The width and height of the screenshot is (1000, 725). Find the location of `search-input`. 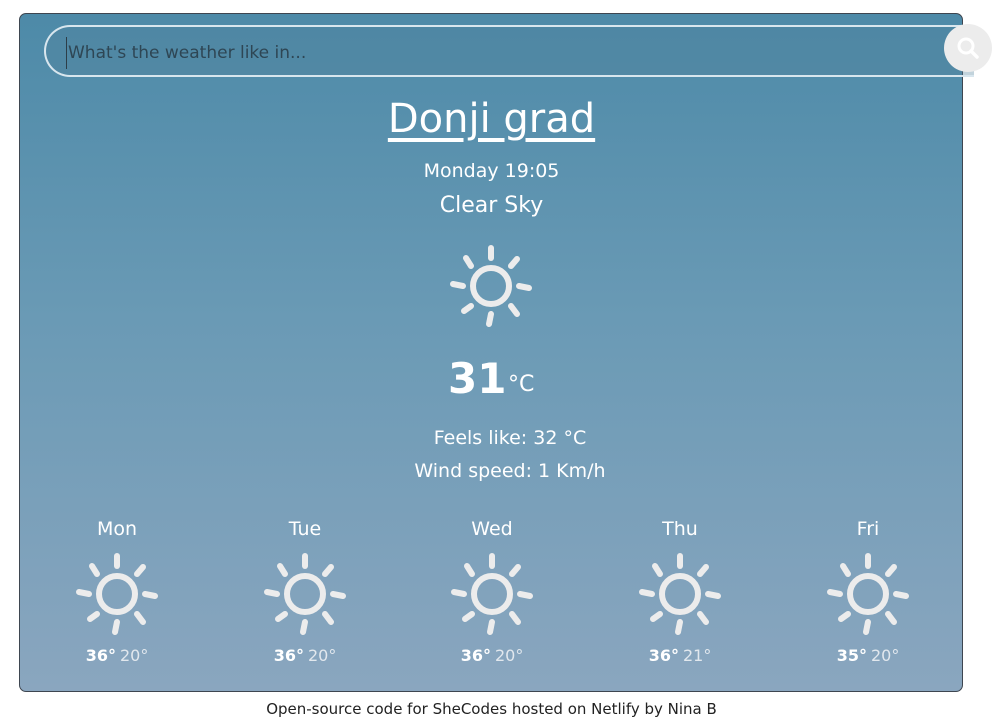

search-input is located at coordinates (498, 53).